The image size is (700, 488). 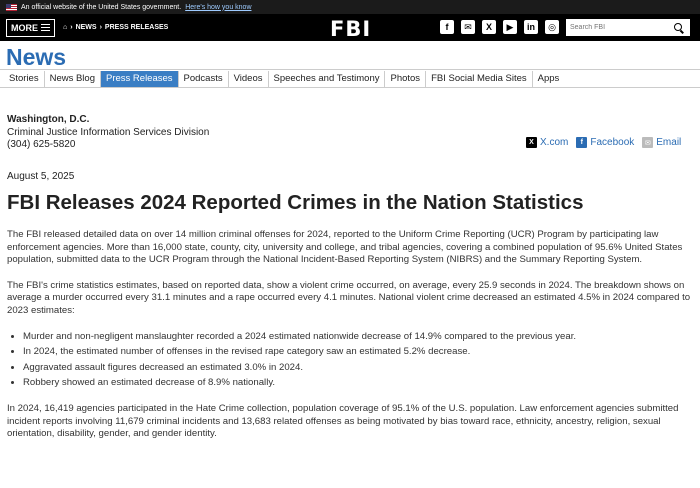 What do you see at coordinates (24, 78) in the screenshot?
I see `subnav-stories: Stories` at bounding box center [24, 78].